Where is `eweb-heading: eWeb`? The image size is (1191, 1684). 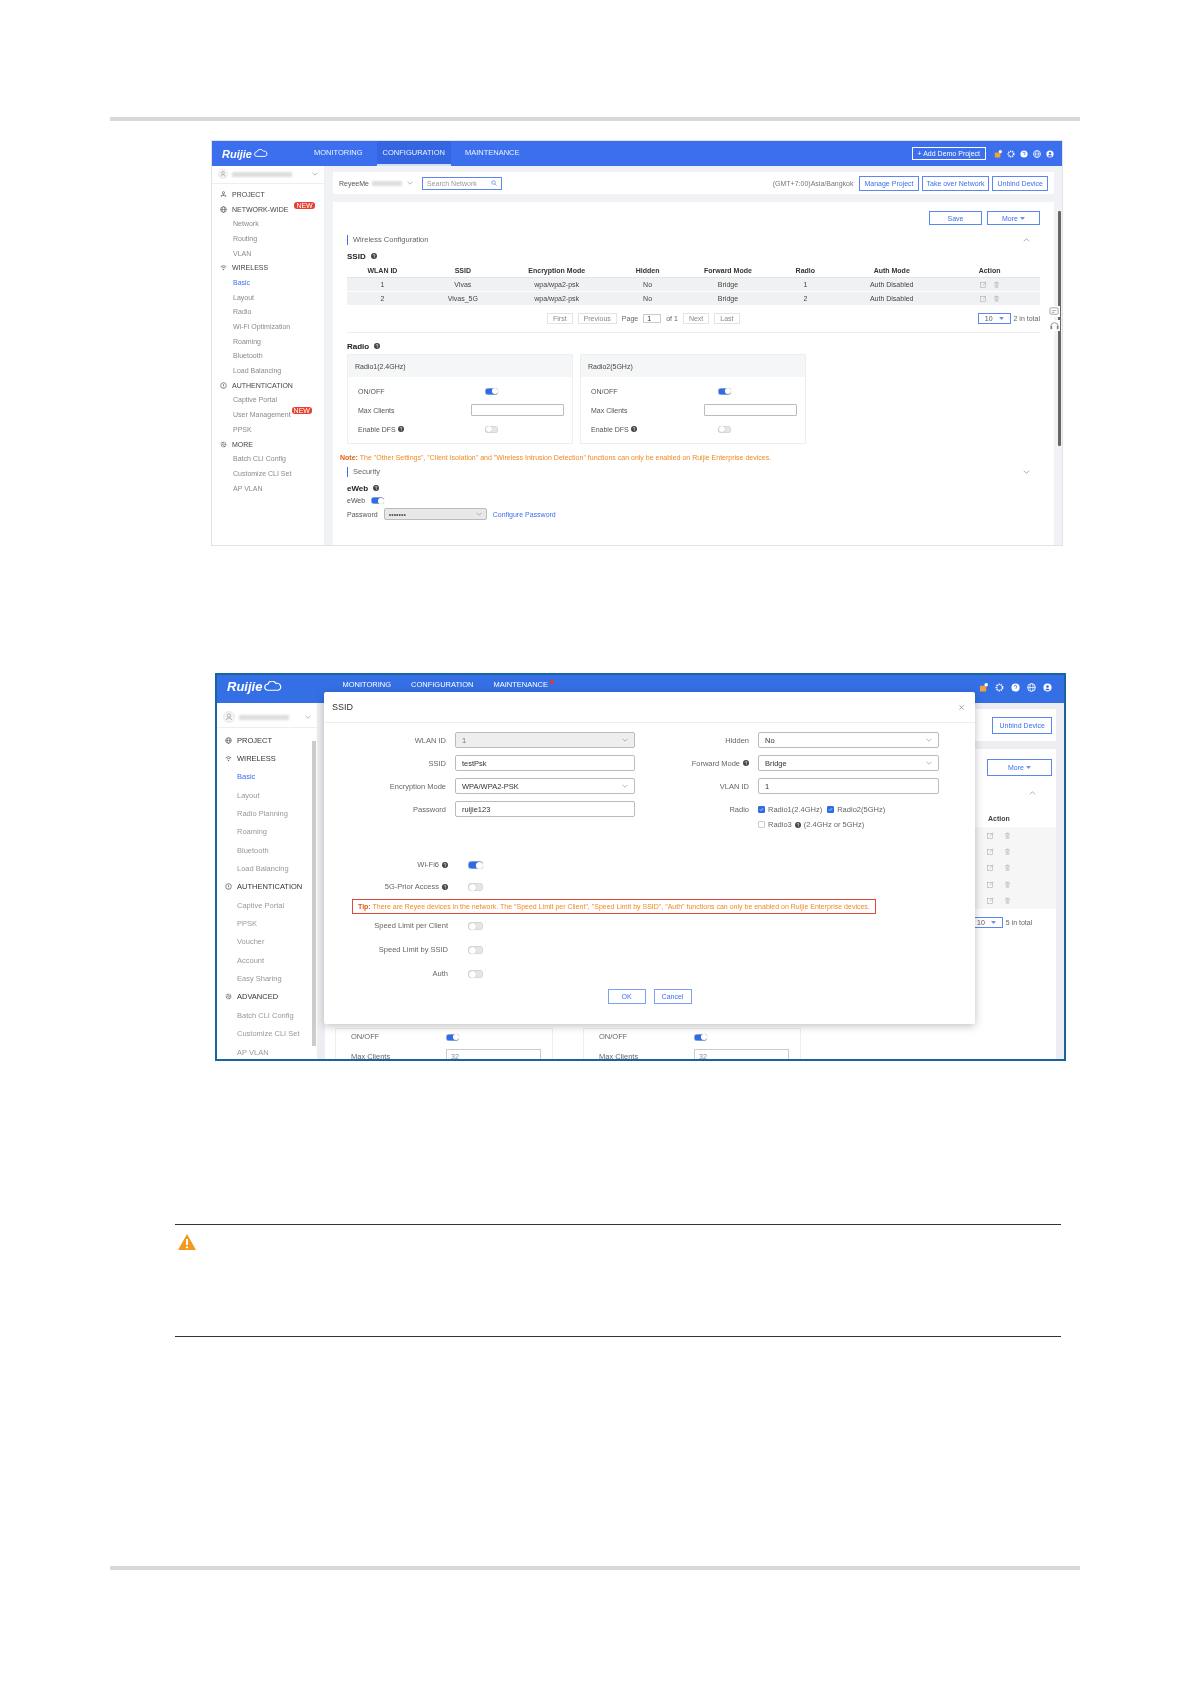 eweb-heading: eWeb is located at coordinates (358, 488).